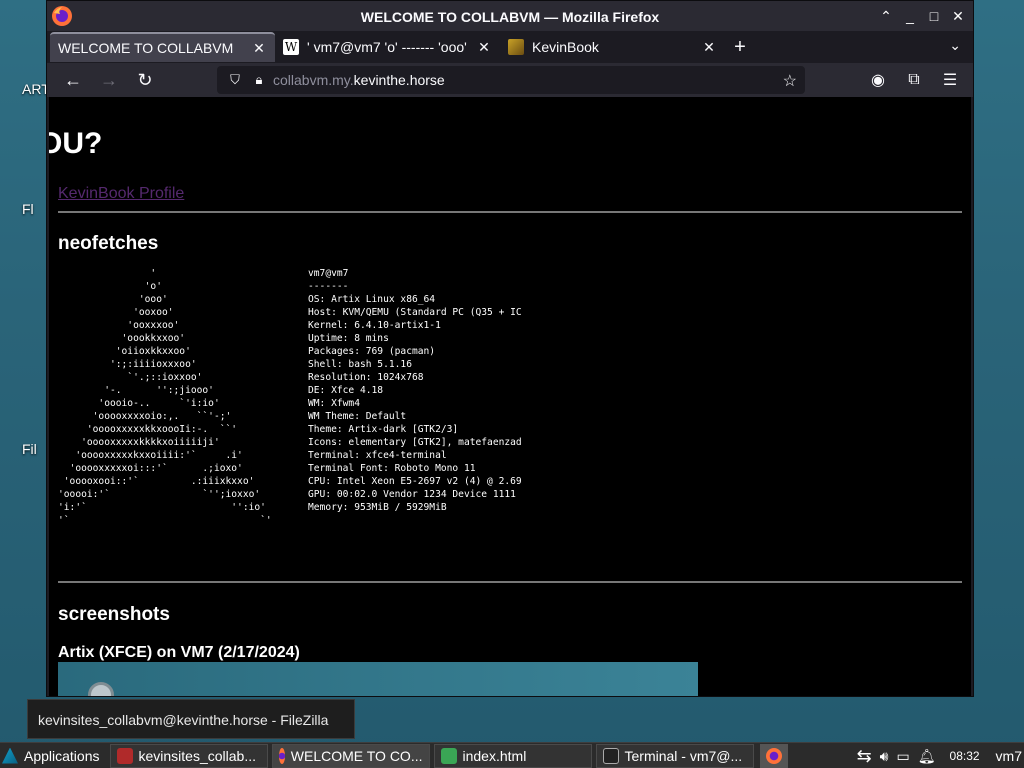 The height and width of the screenshot is (768, 1024). I want to click on desktop-icon-label-fil: Fil, so click(29, 449).